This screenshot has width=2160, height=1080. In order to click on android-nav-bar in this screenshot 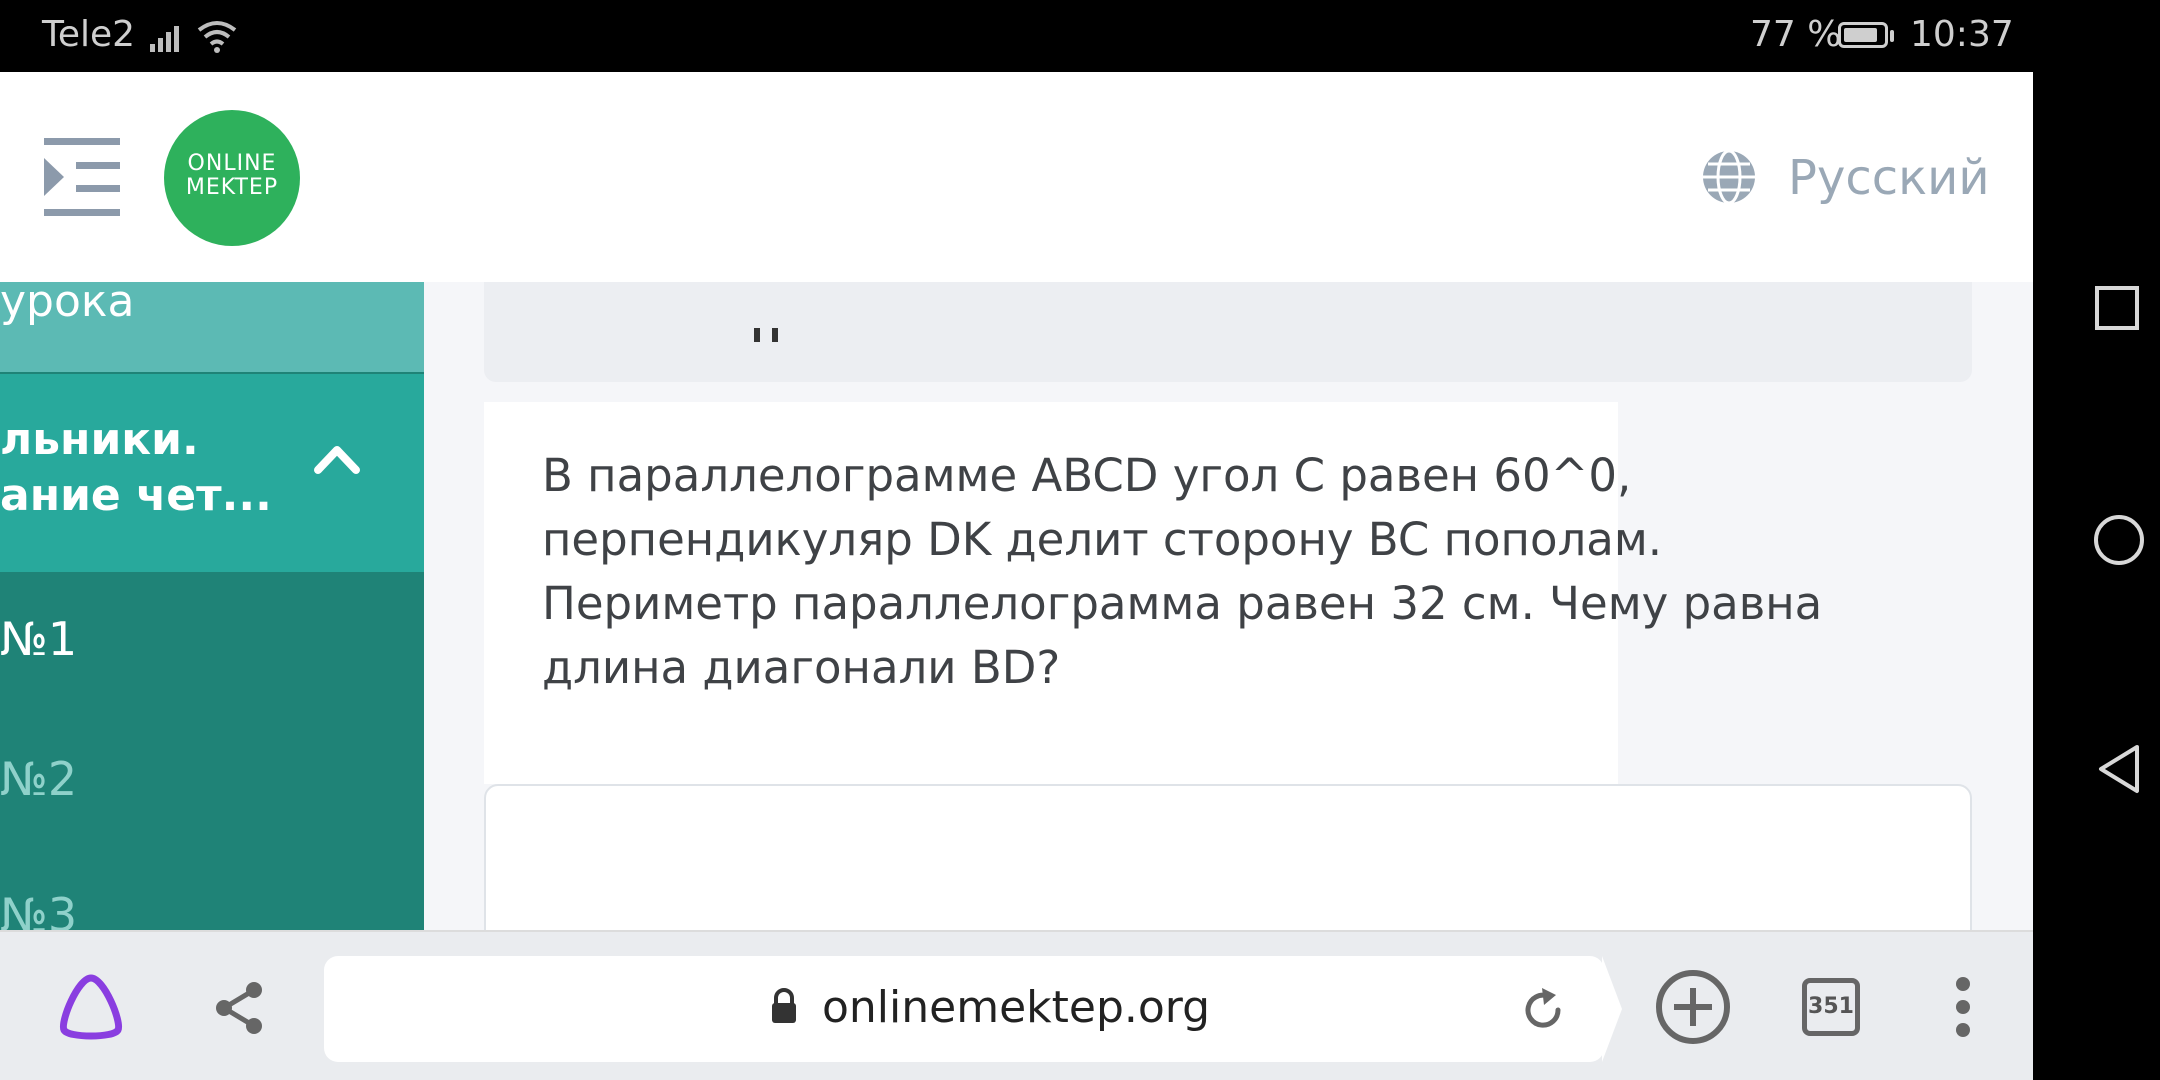, I will do `click(2096, 540)`.